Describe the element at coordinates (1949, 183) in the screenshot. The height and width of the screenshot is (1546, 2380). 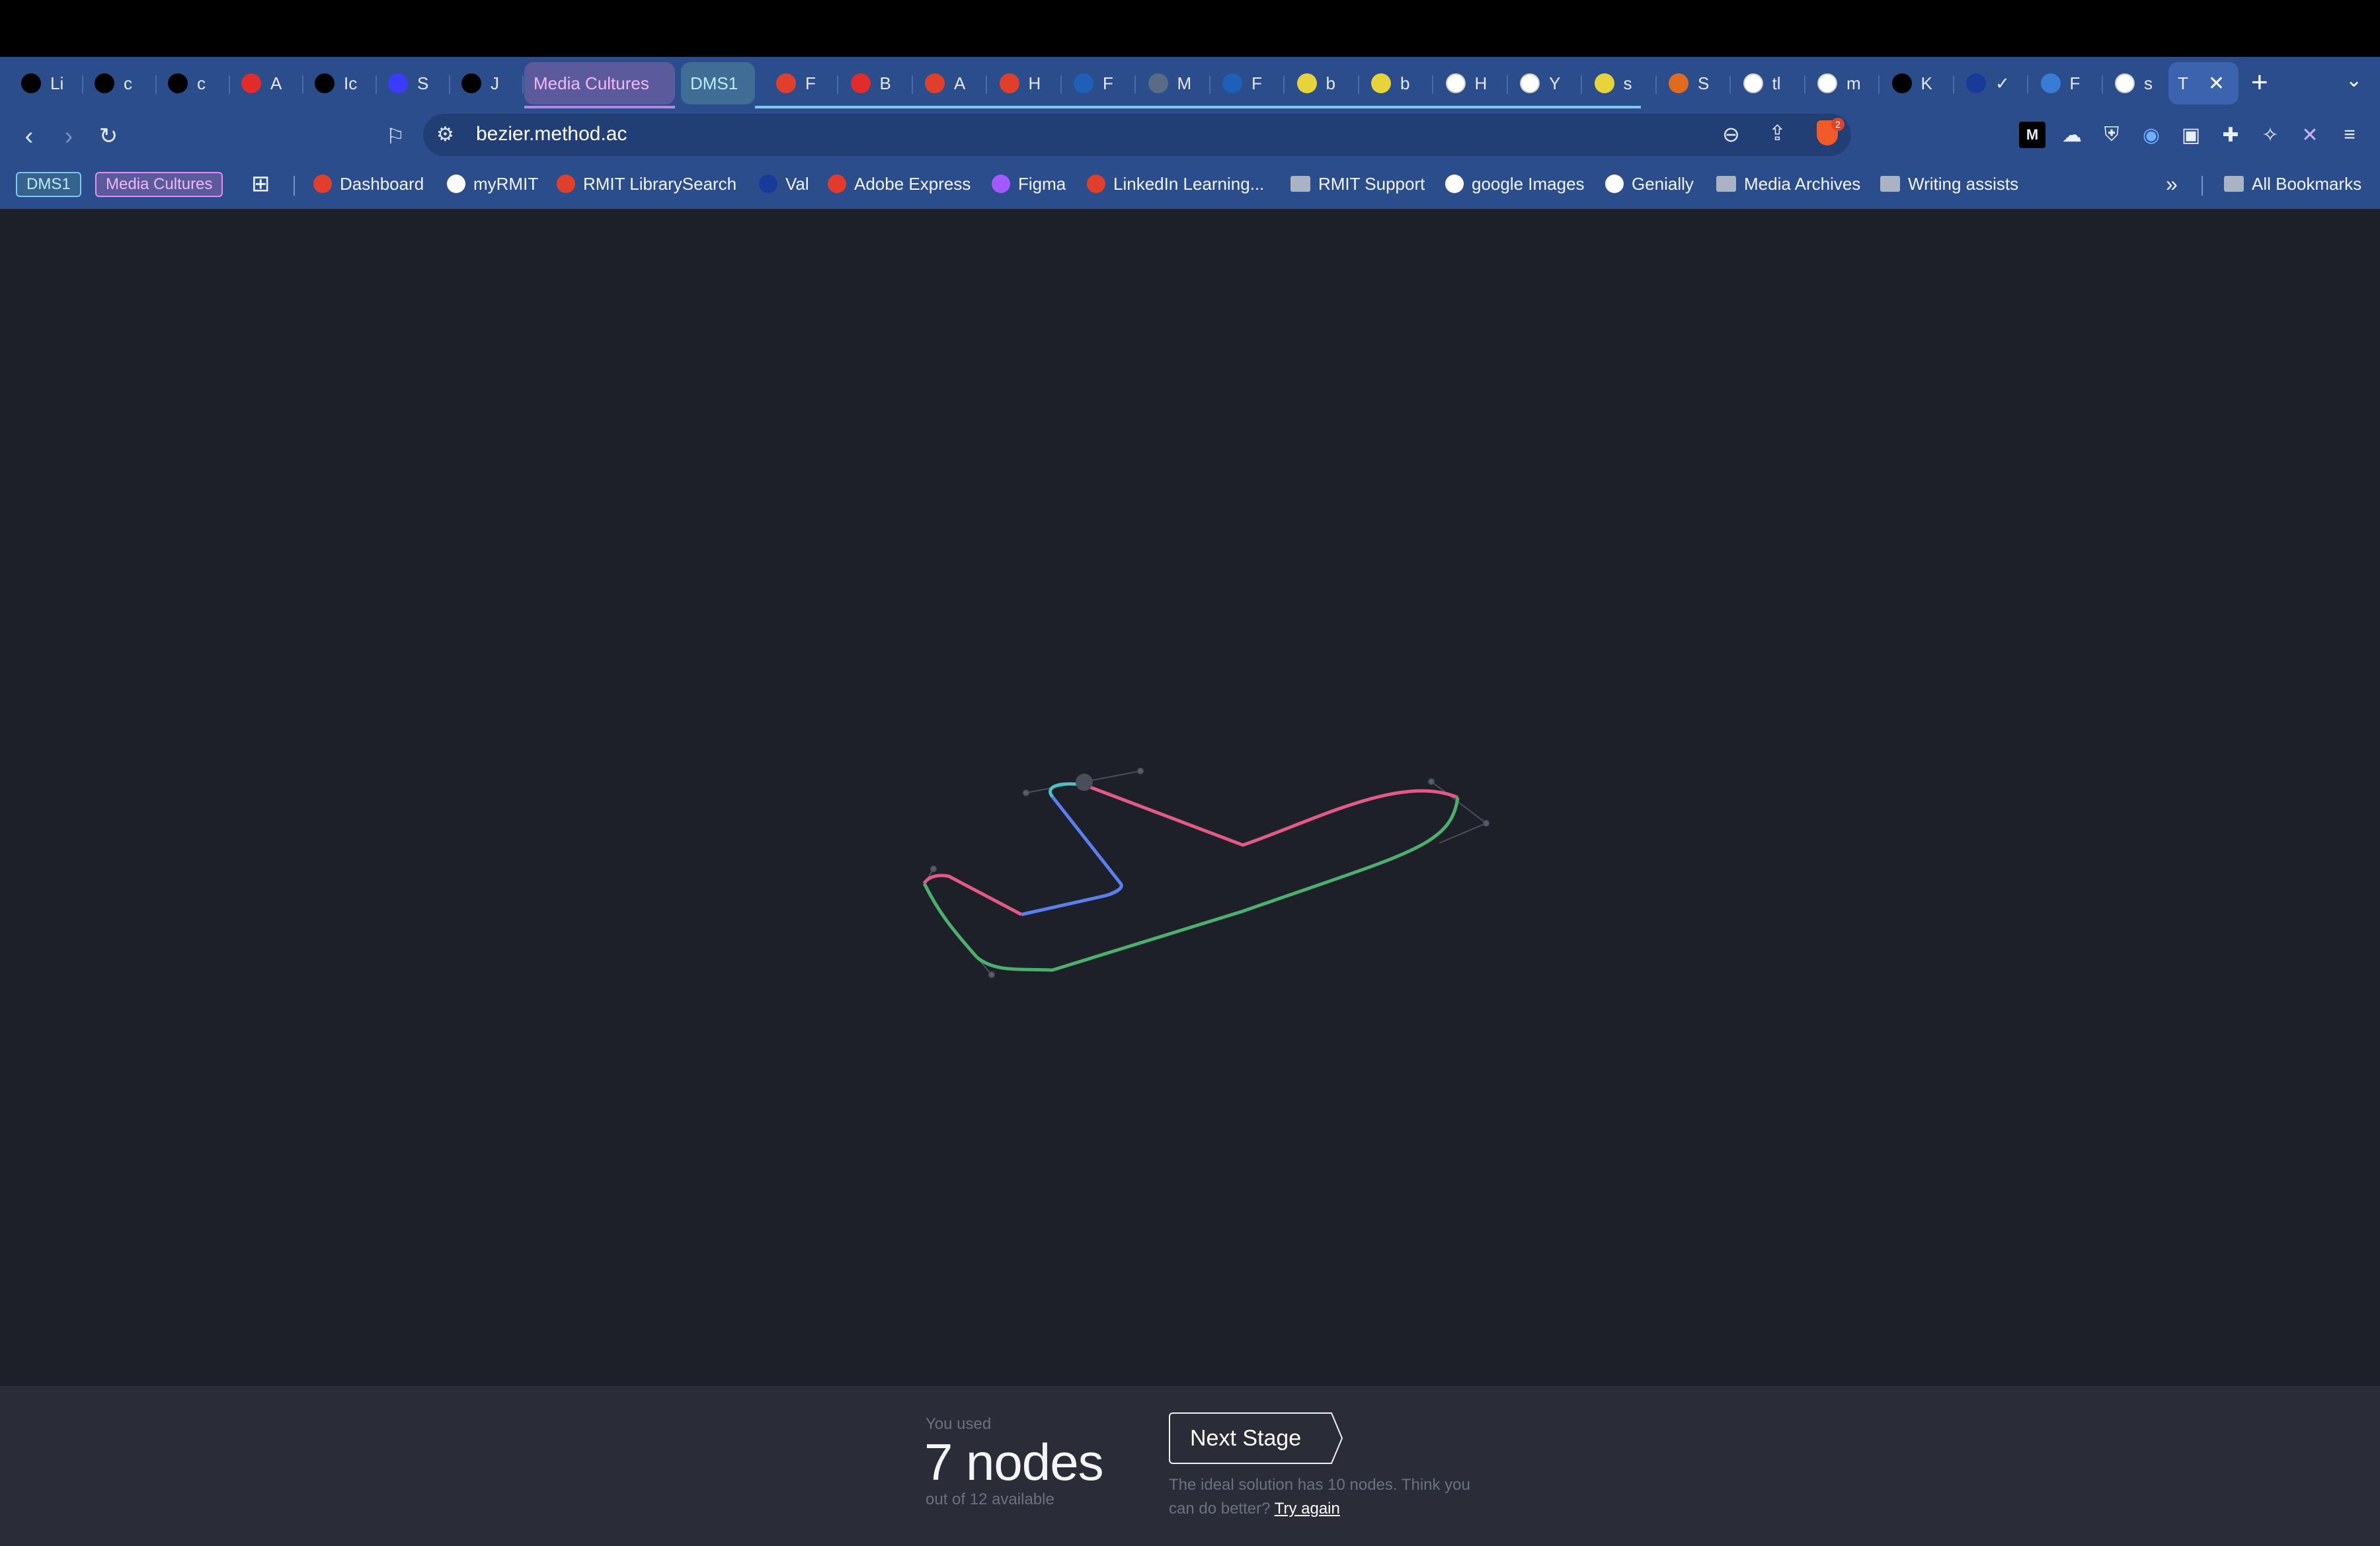
I see `bookmark-item: Writing assists` at that location.